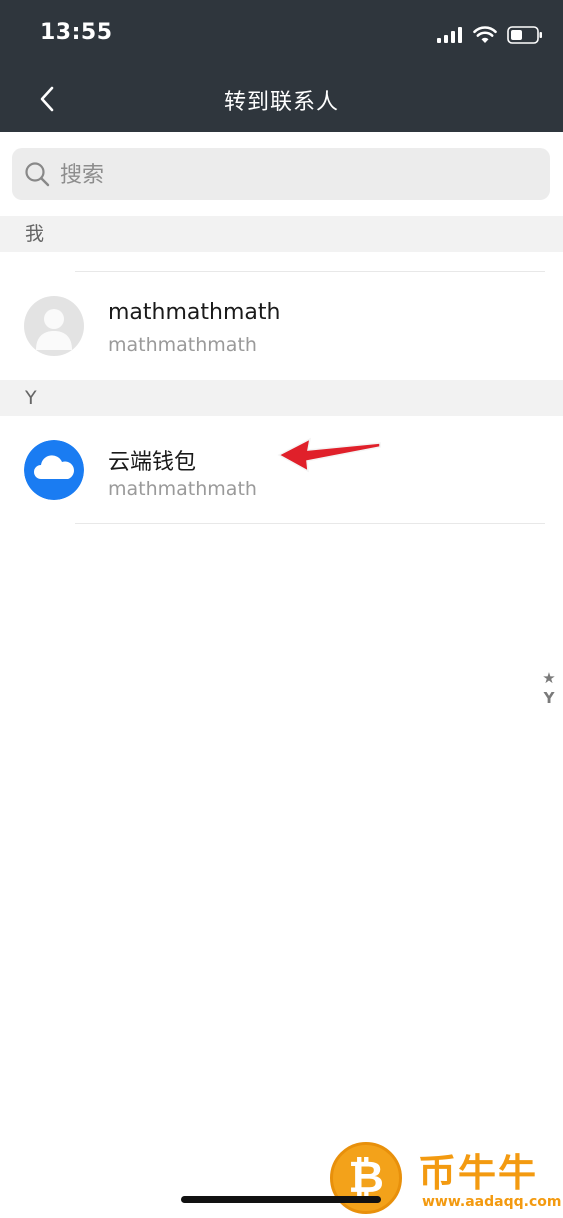 This screenshot has width=563, height=1218. Describe the element at coordinates (35, 234) in the screenshot. I see `section-header-label: 我` at that location.